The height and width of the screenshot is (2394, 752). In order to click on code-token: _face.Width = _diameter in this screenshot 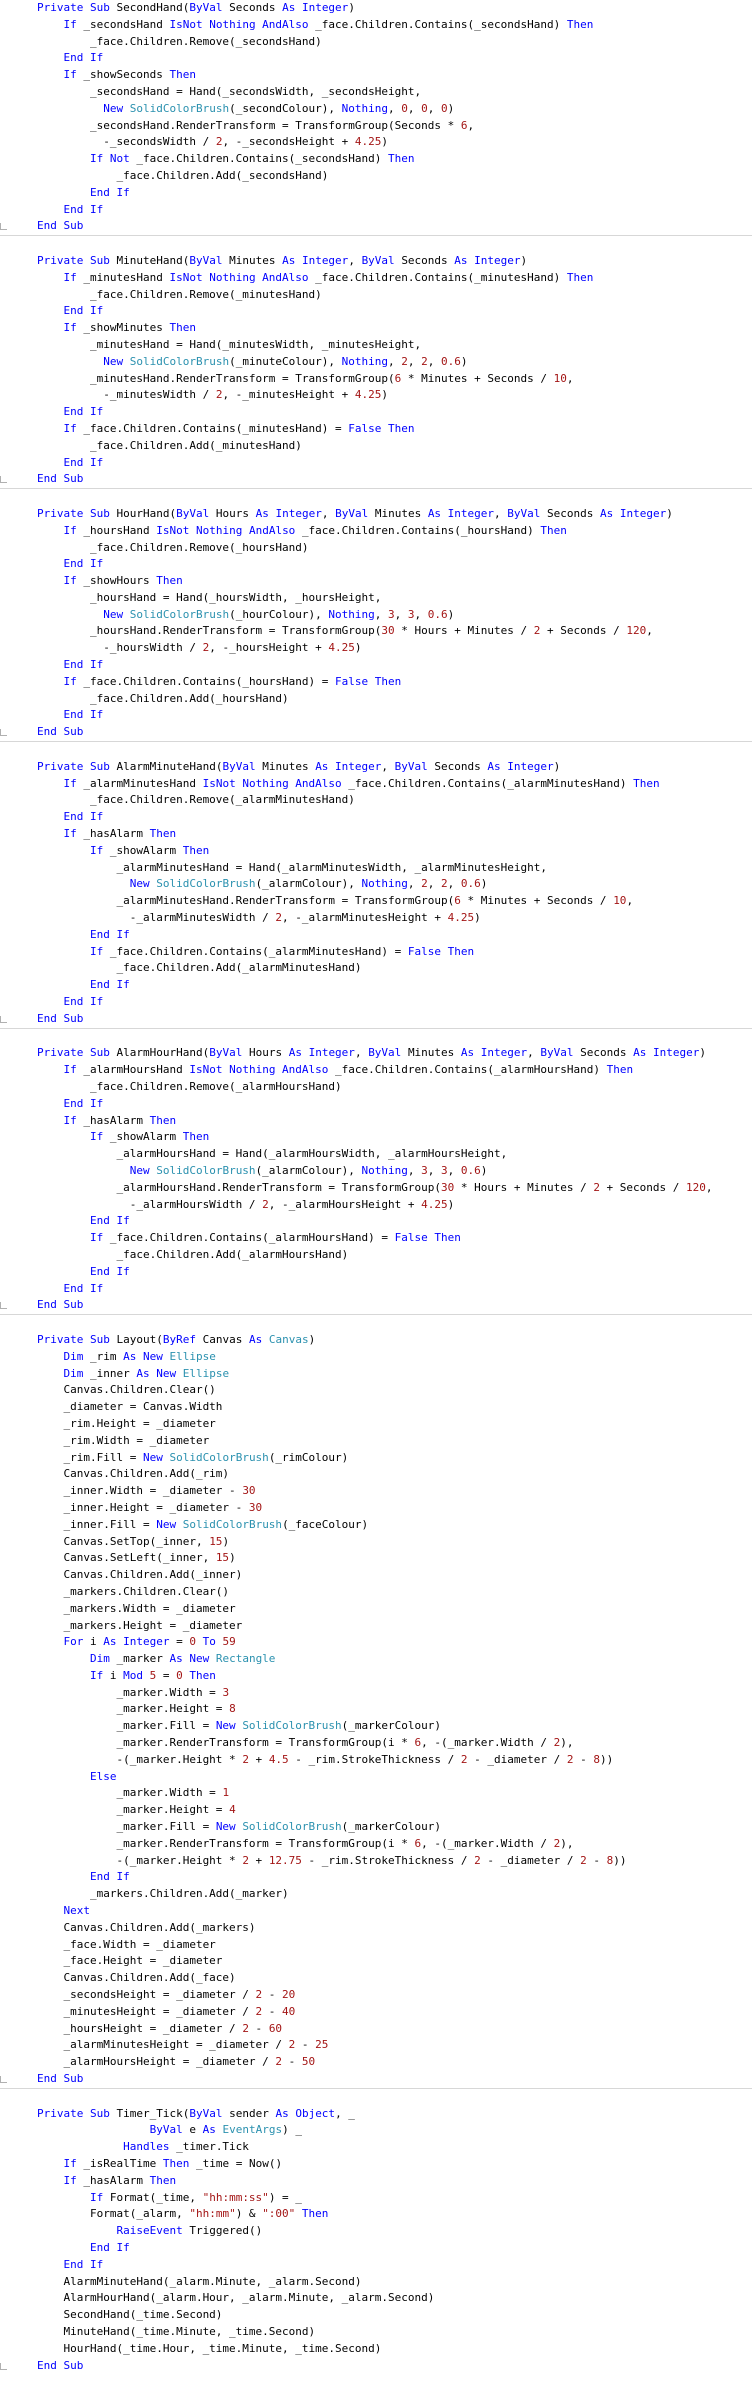, I will do `click(126, 1944)`.